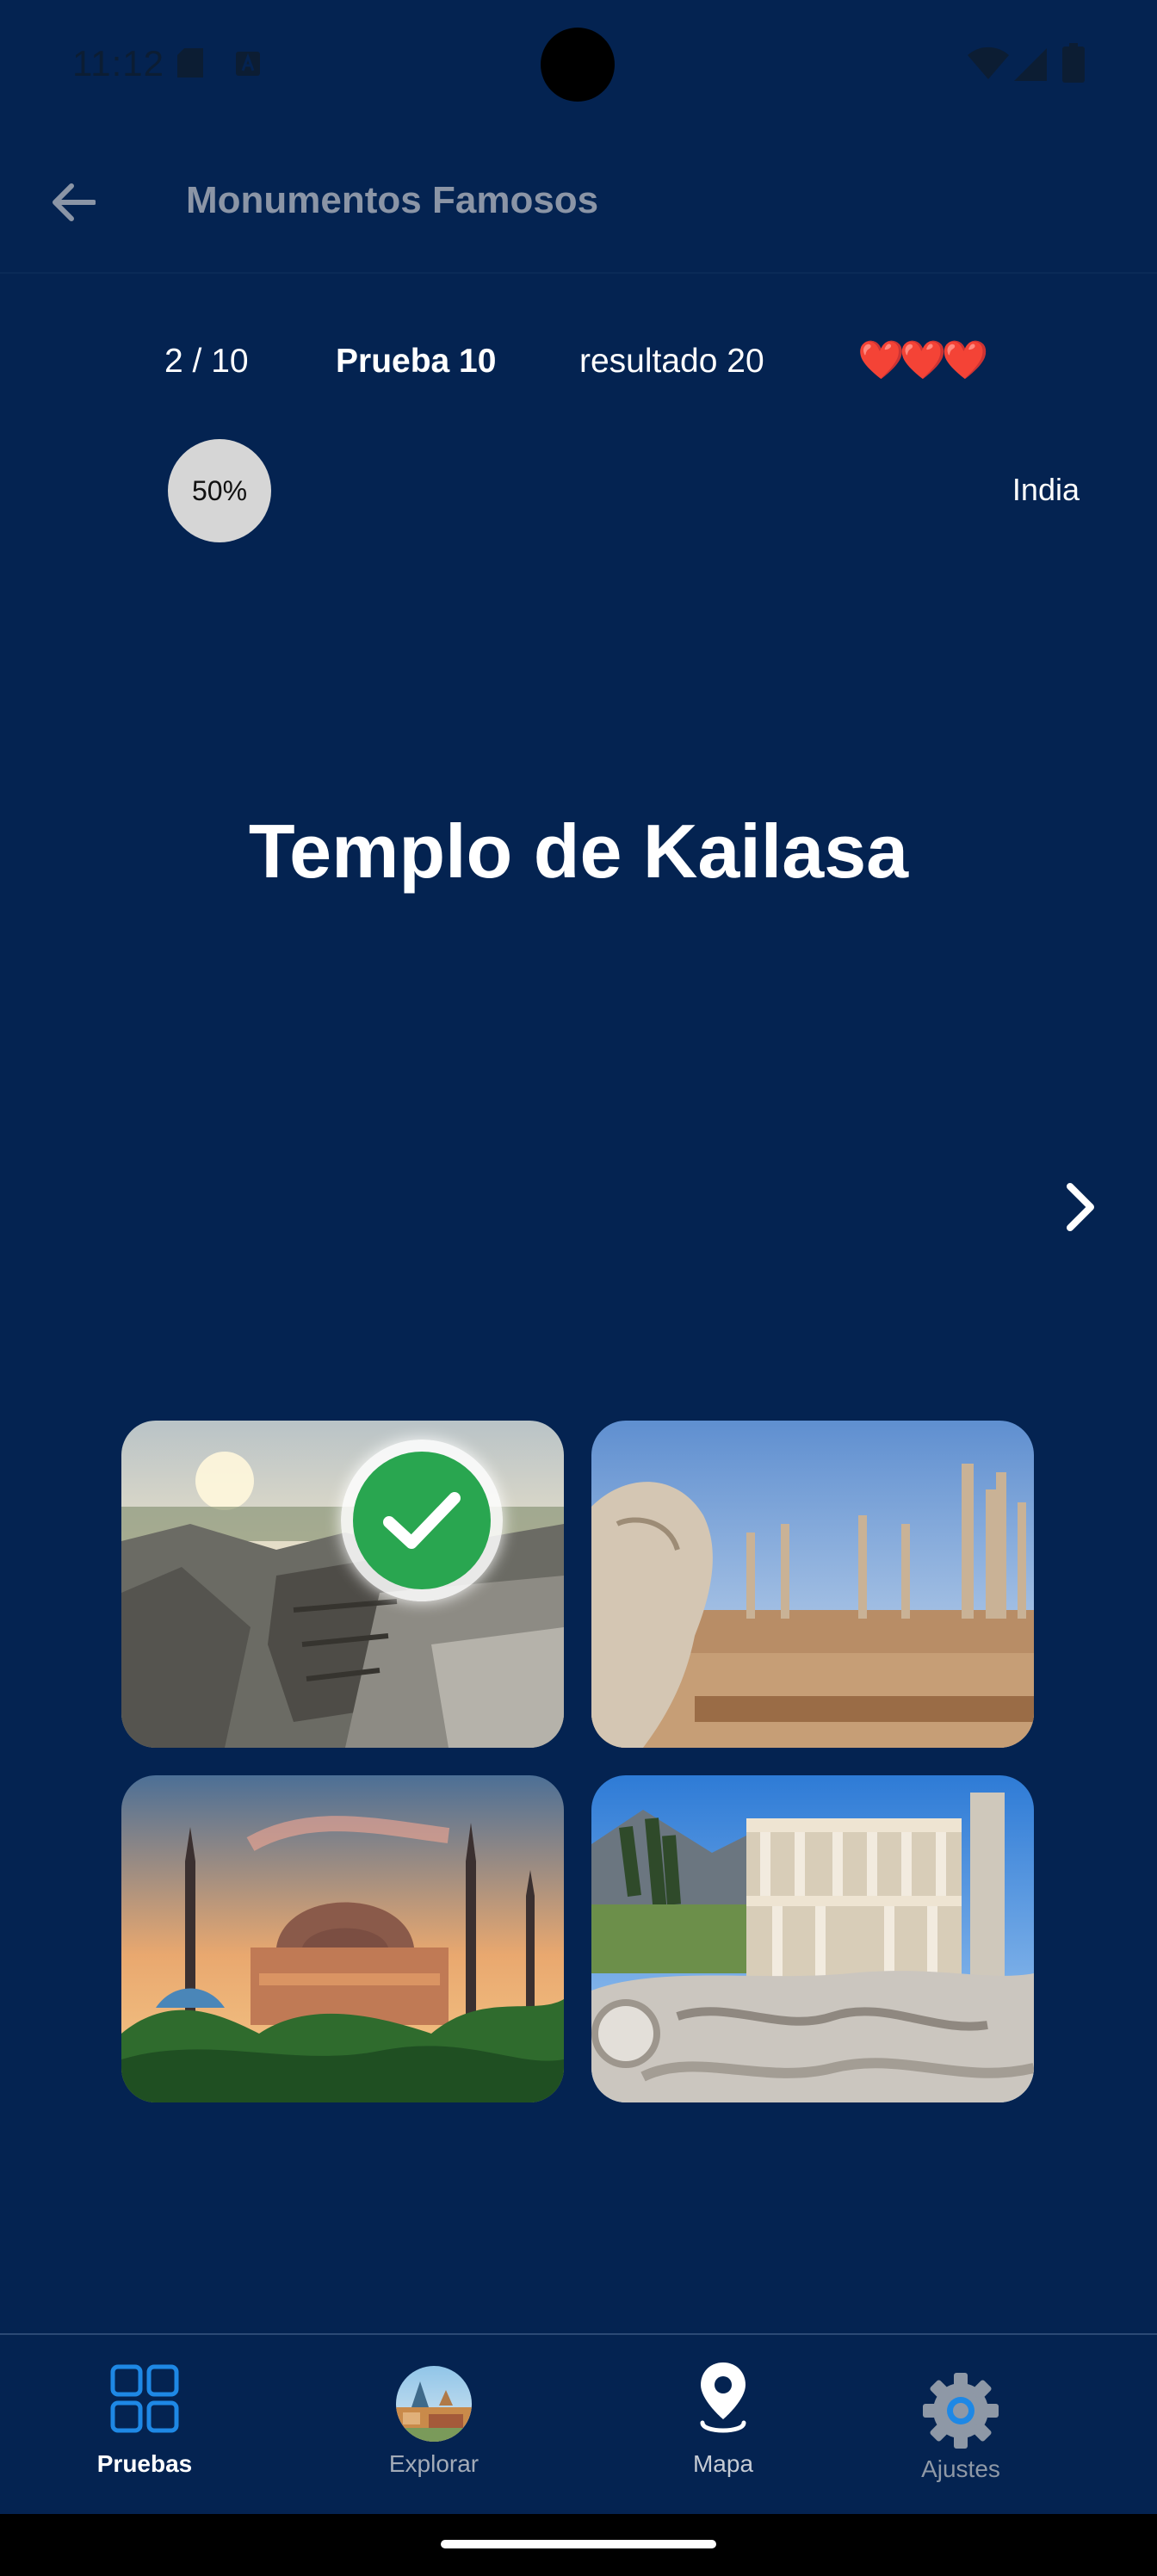  Describe the element at coordinates (579, 2334) in the screenshot. I see `bottom-nav-divider` at that location.